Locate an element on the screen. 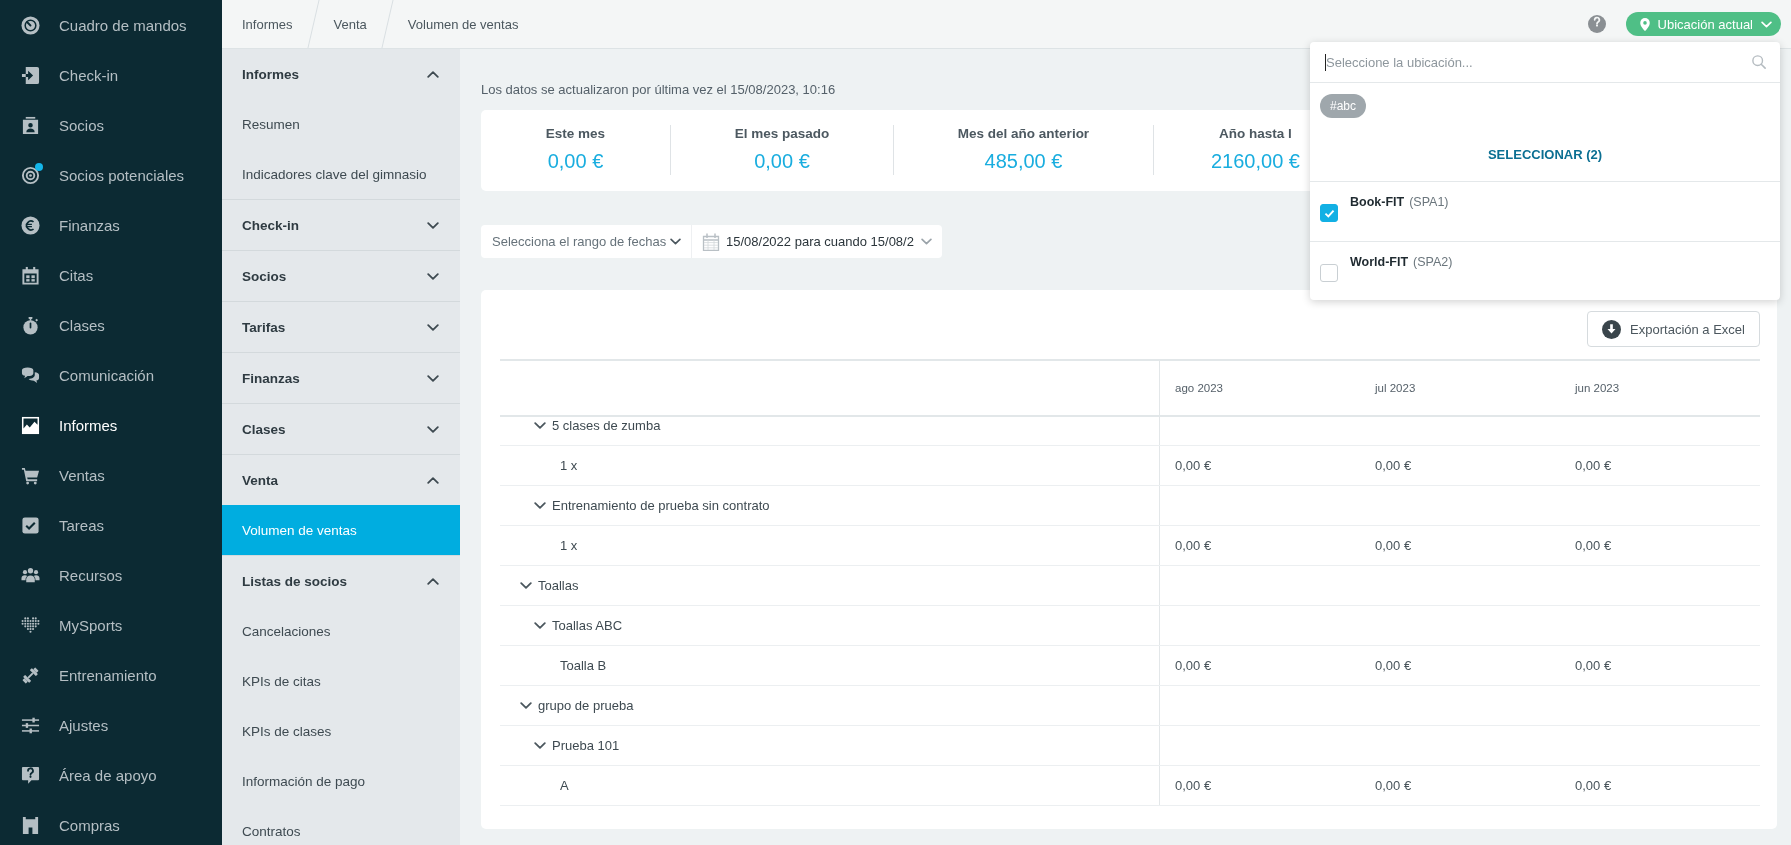  nav-item: Recursos is located at coordinates (111, 575).